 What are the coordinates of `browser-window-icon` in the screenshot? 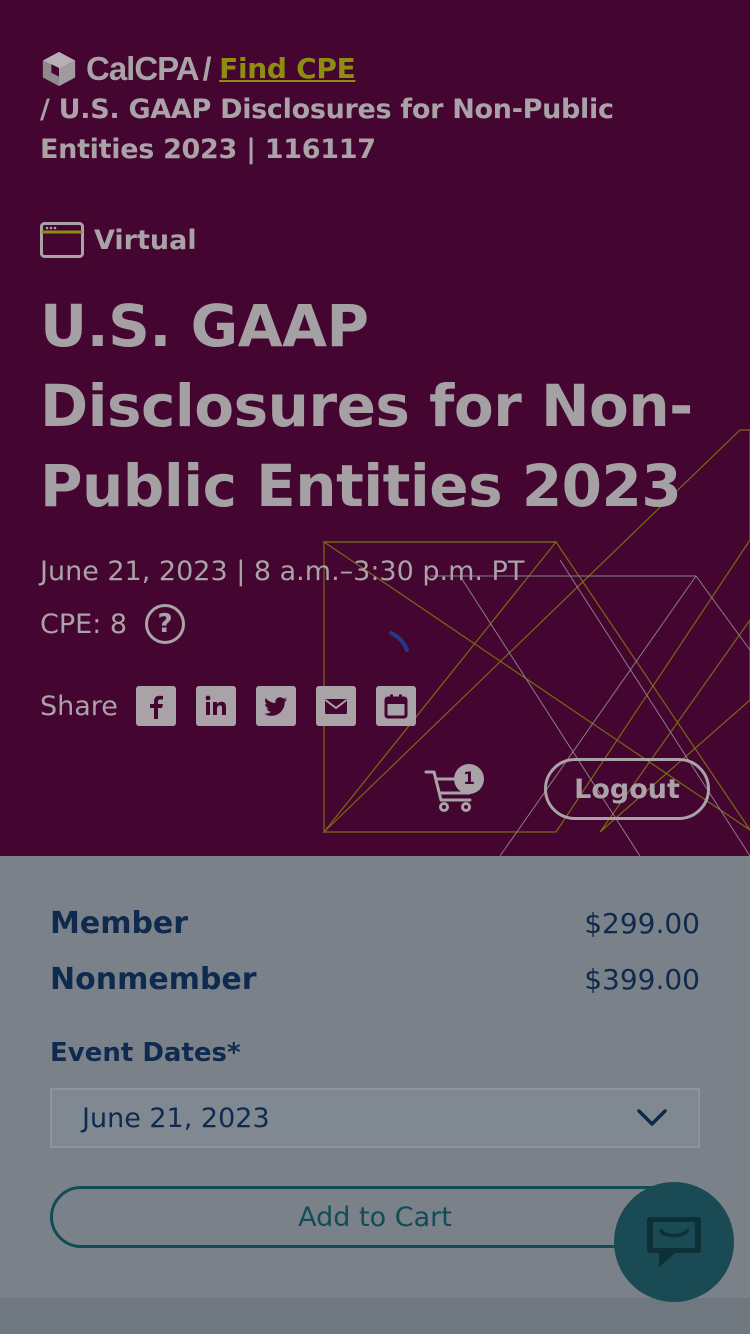 It's located at (62, 240).